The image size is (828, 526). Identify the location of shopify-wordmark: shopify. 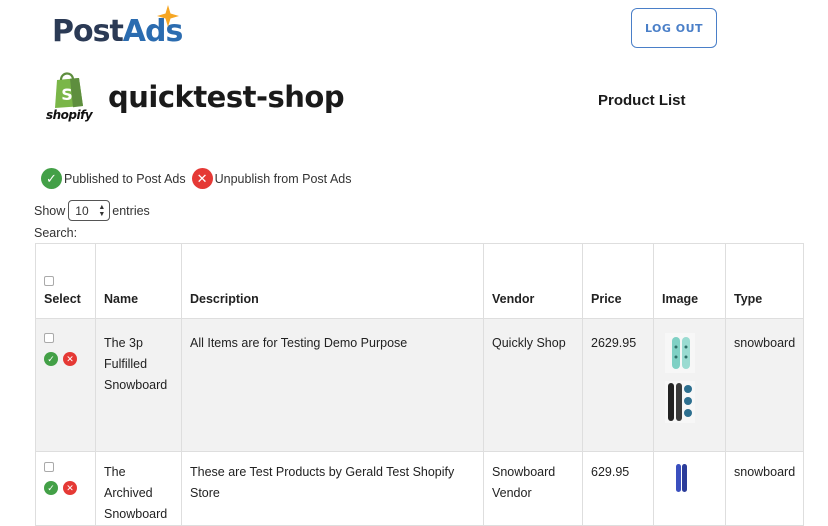
(69, 115).